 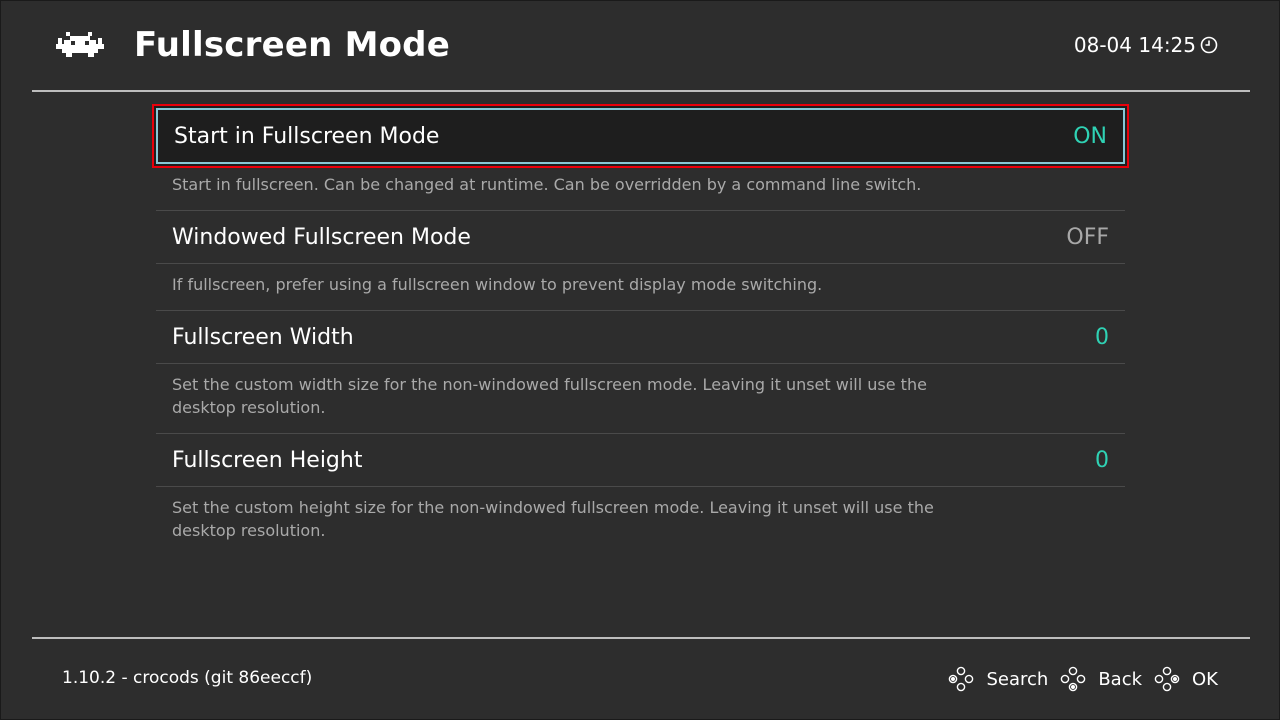 I want to click on hint-ok: OK, so click(x=1186, y=679).